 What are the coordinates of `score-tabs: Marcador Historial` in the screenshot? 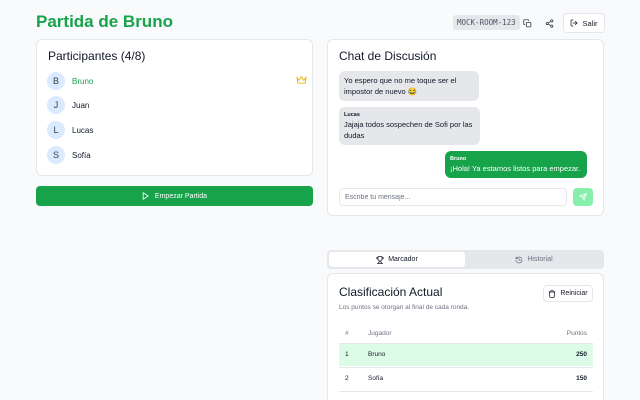 It's located at (465, 259).